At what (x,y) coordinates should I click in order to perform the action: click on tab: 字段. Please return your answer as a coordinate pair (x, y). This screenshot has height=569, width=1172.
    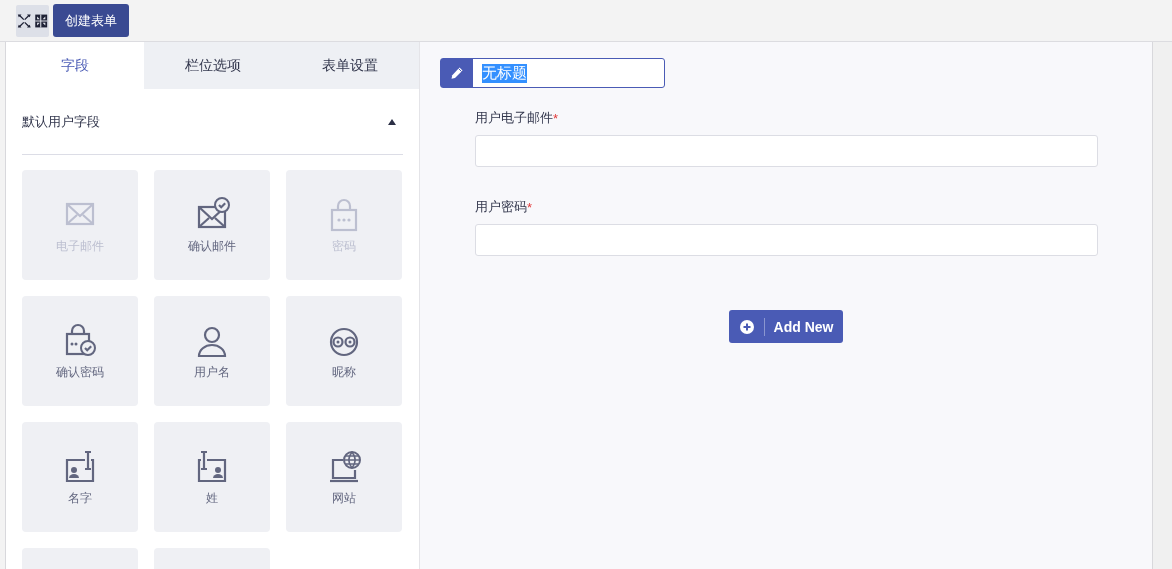
    Looking at the image, I should click on (75, 65).